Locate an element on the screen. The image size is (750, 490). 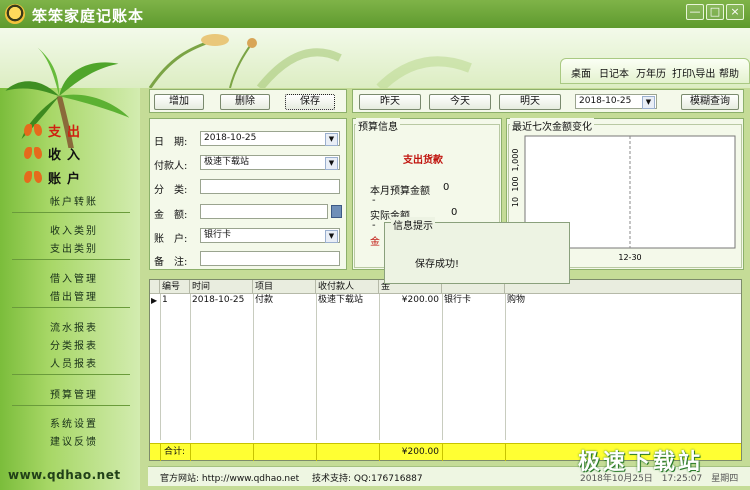
payee-label: 付款人: is located at coordinates (171, 166).